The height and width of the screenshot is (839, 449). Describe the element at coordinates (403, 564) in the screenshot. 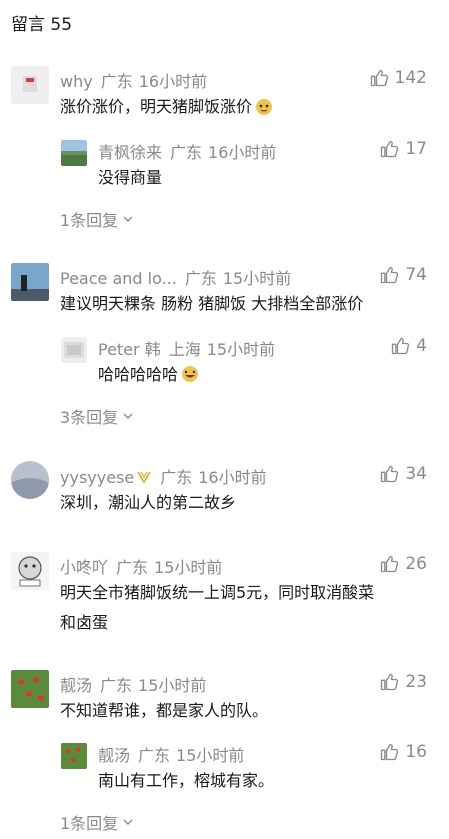

I see `like-button: 26` at that location.